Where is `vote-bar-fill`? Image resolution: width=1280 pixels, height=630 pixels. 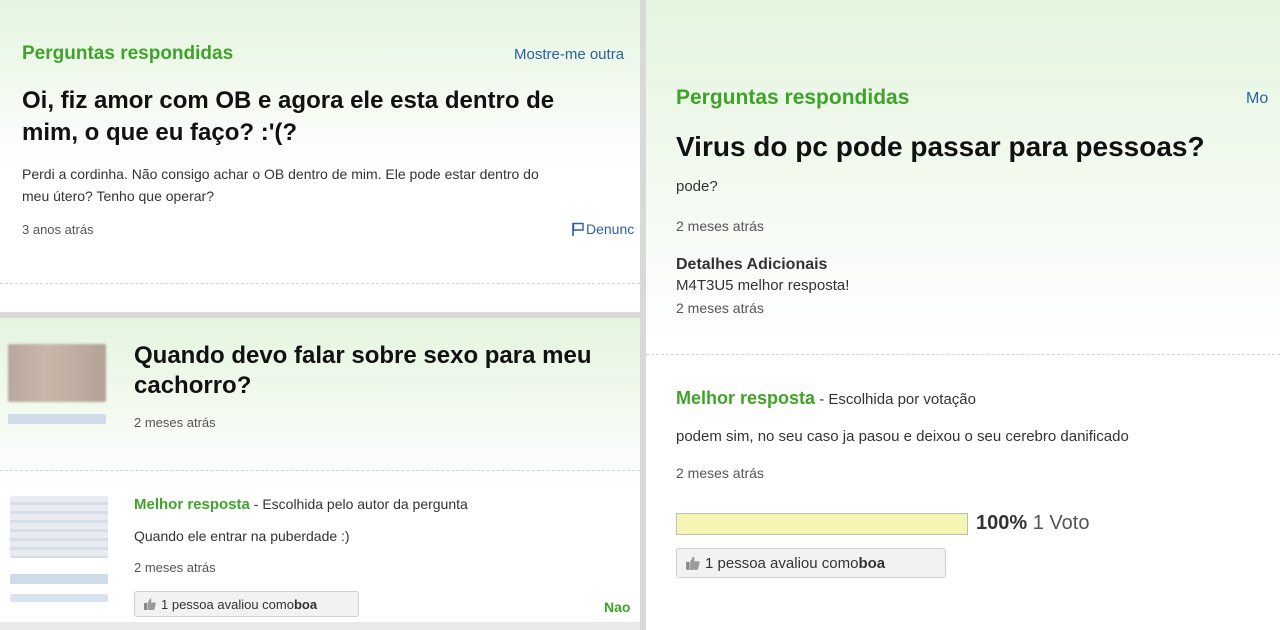
vote-bar-fill is located at coordinates (822, 524).